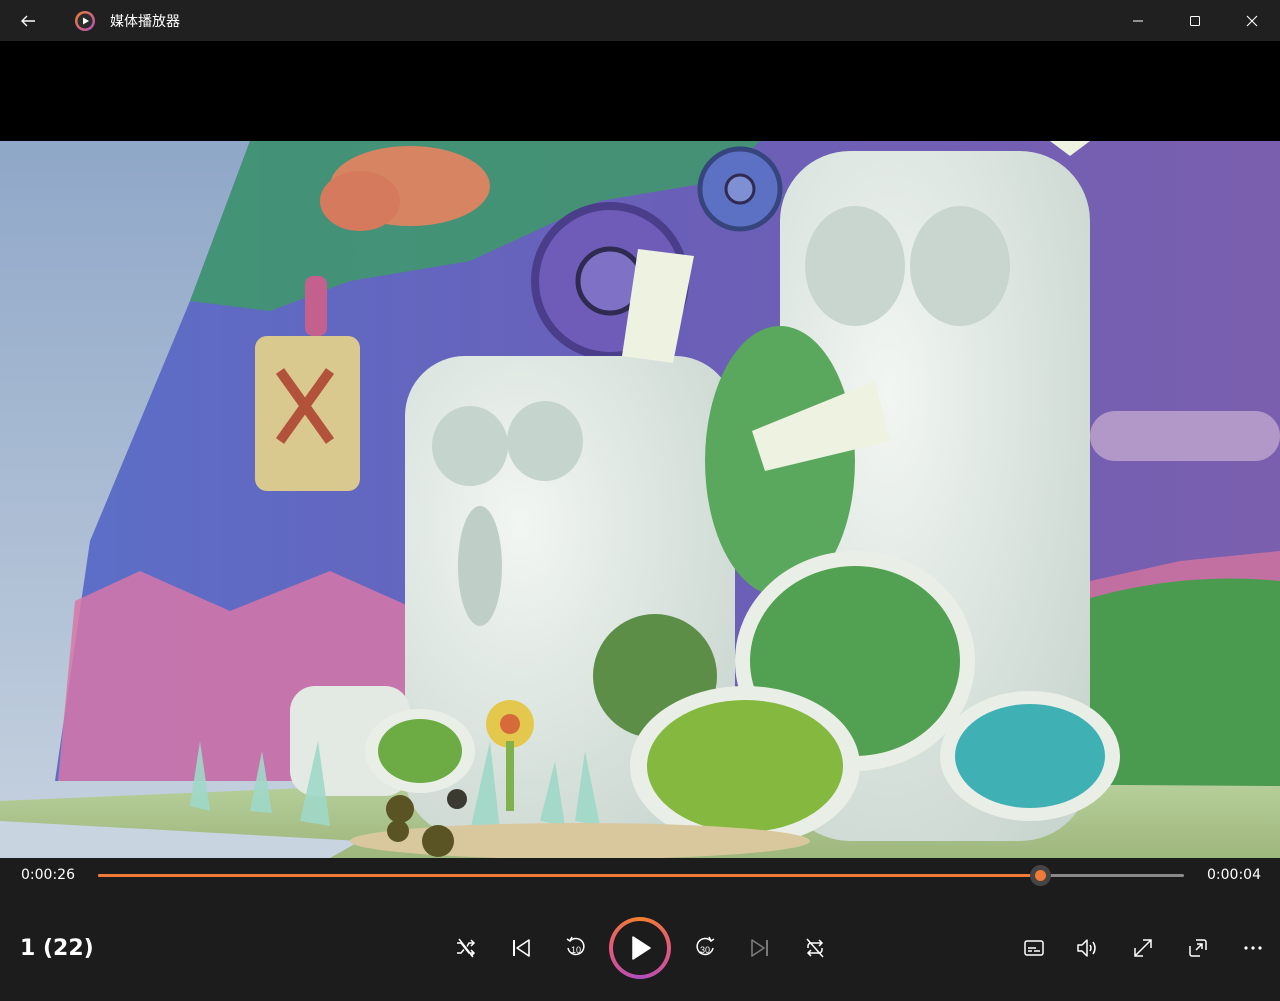 This screenshot has height=1001, width=1280. I want to click on maximize-button, so click(1194, 20).